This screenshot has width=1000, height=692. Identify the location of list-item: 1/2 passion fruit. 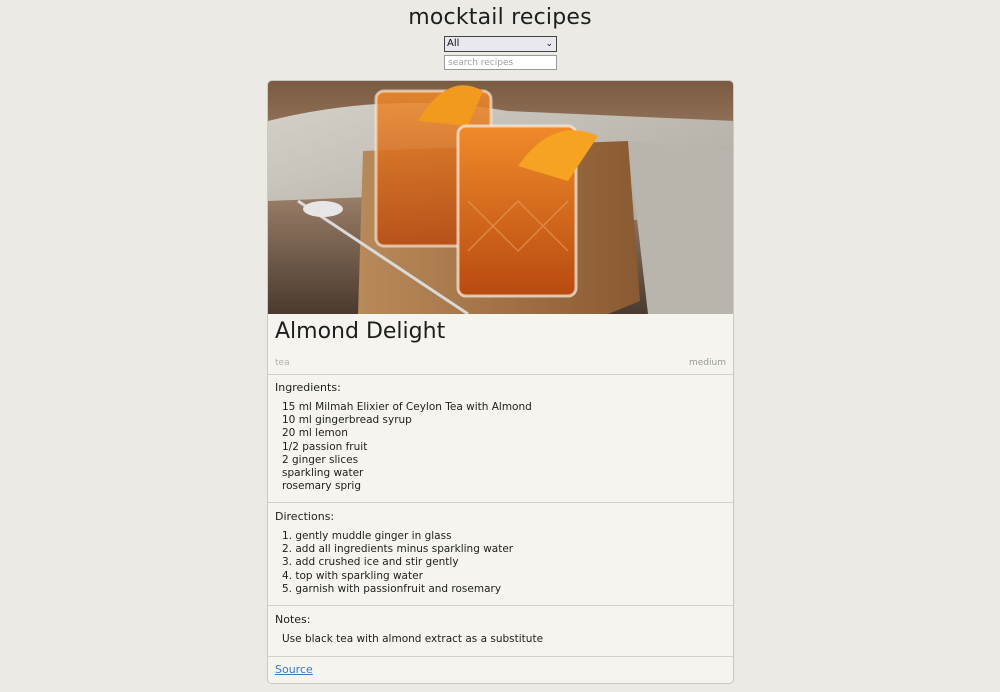
(325, 446).